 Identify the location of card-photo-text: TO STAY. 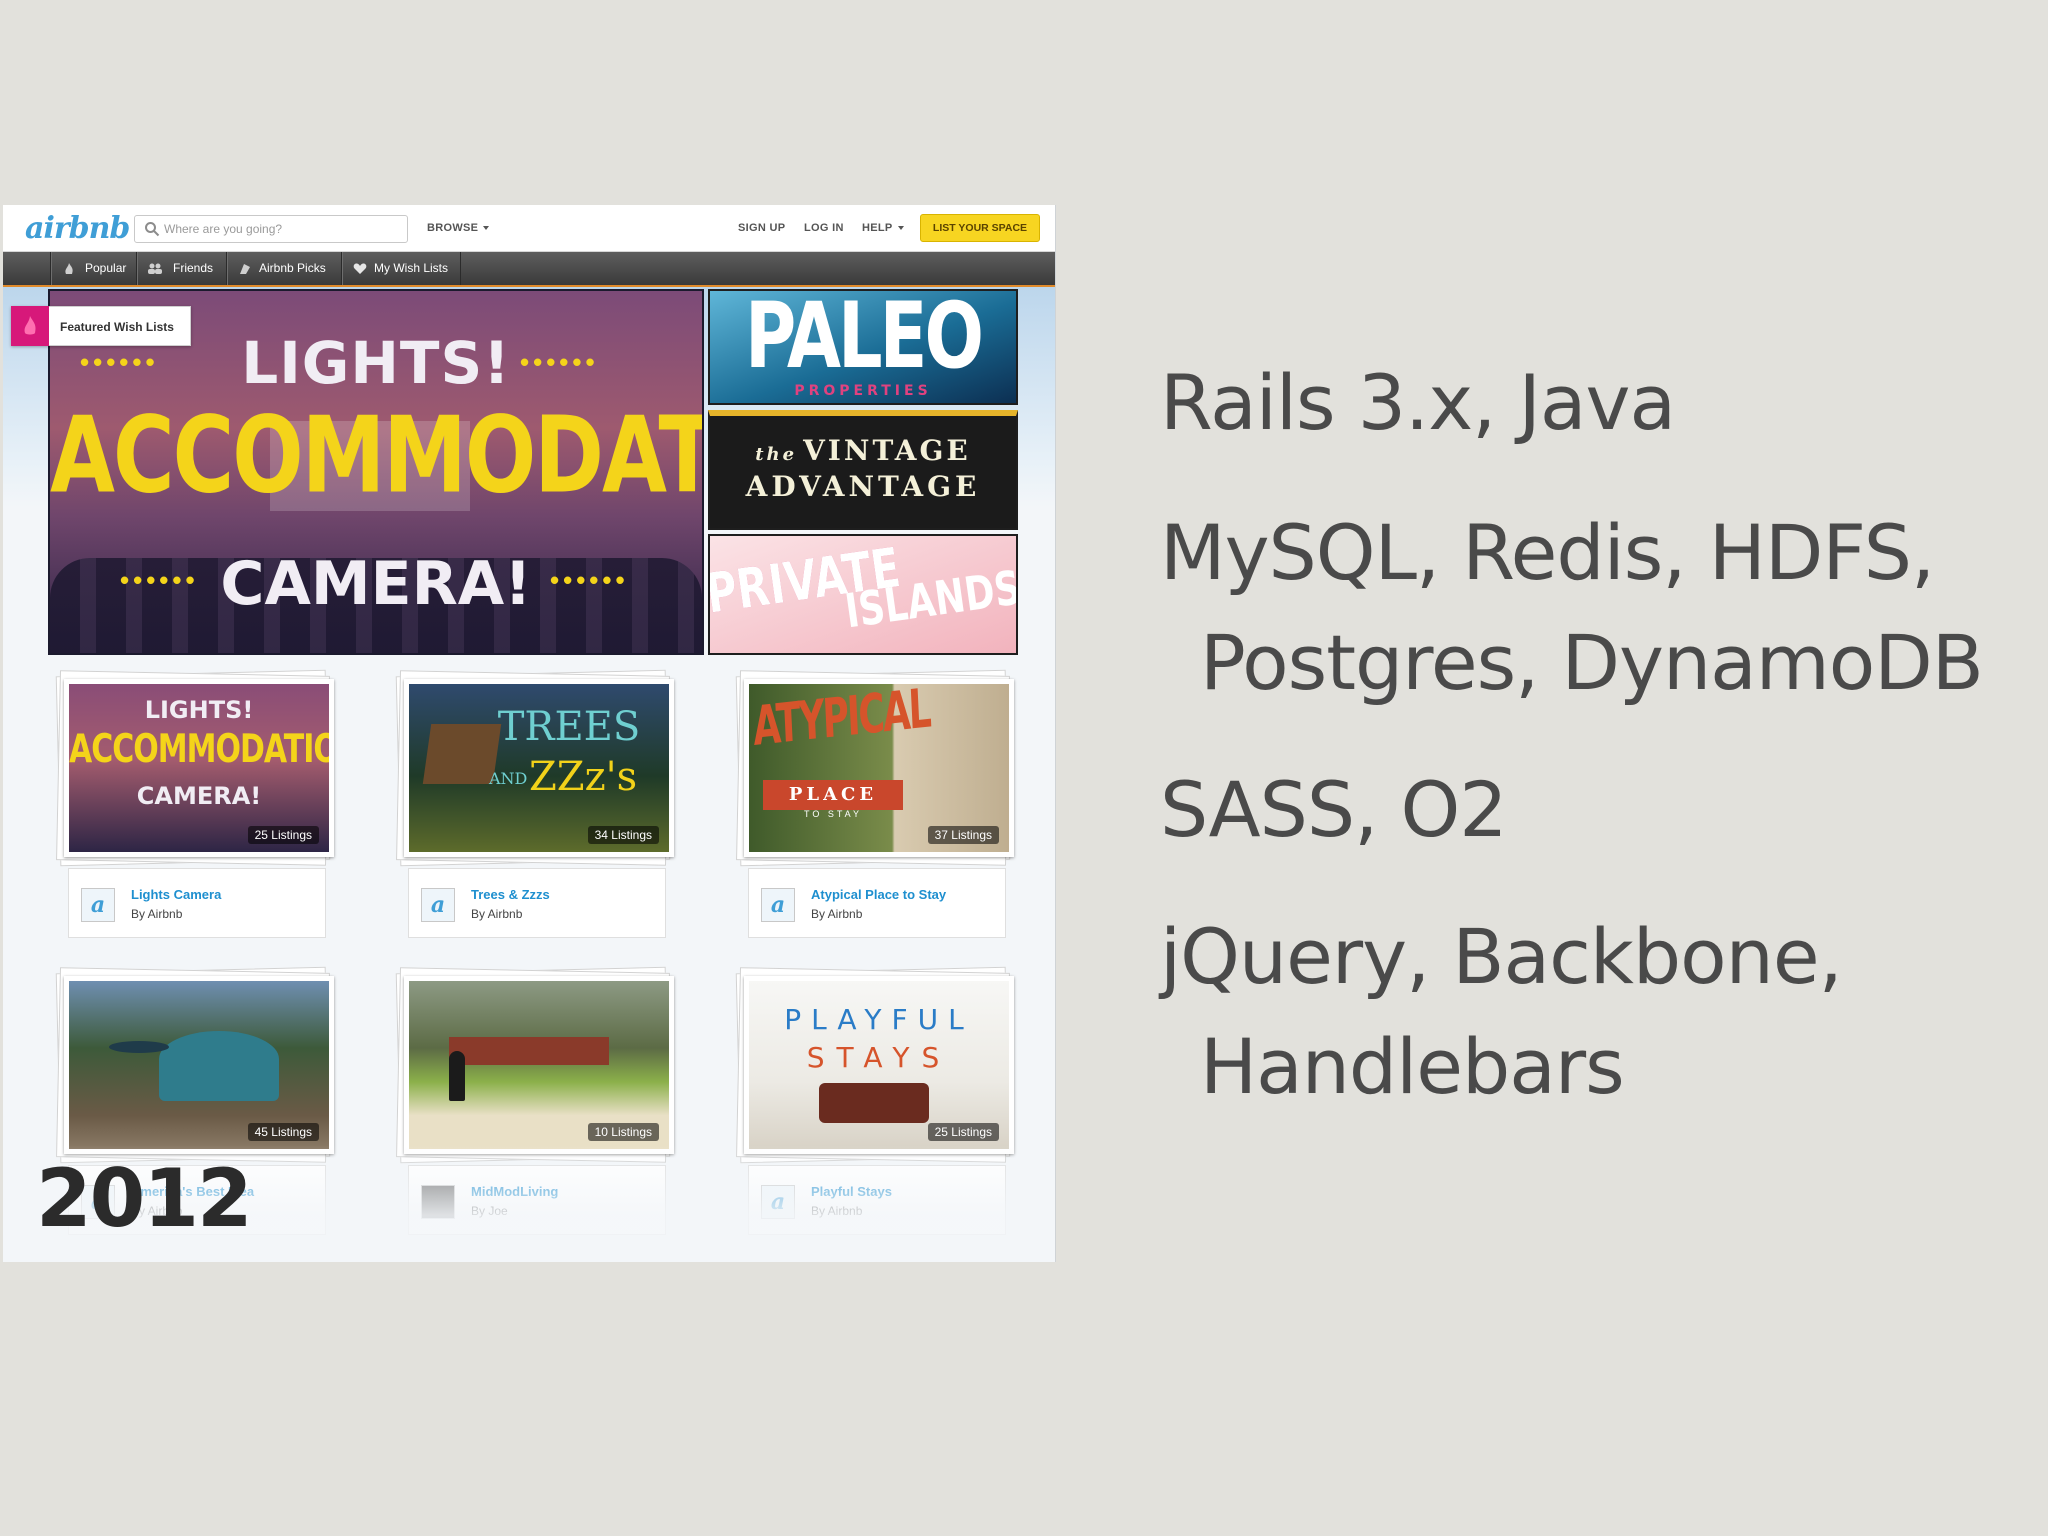
(832, 814).